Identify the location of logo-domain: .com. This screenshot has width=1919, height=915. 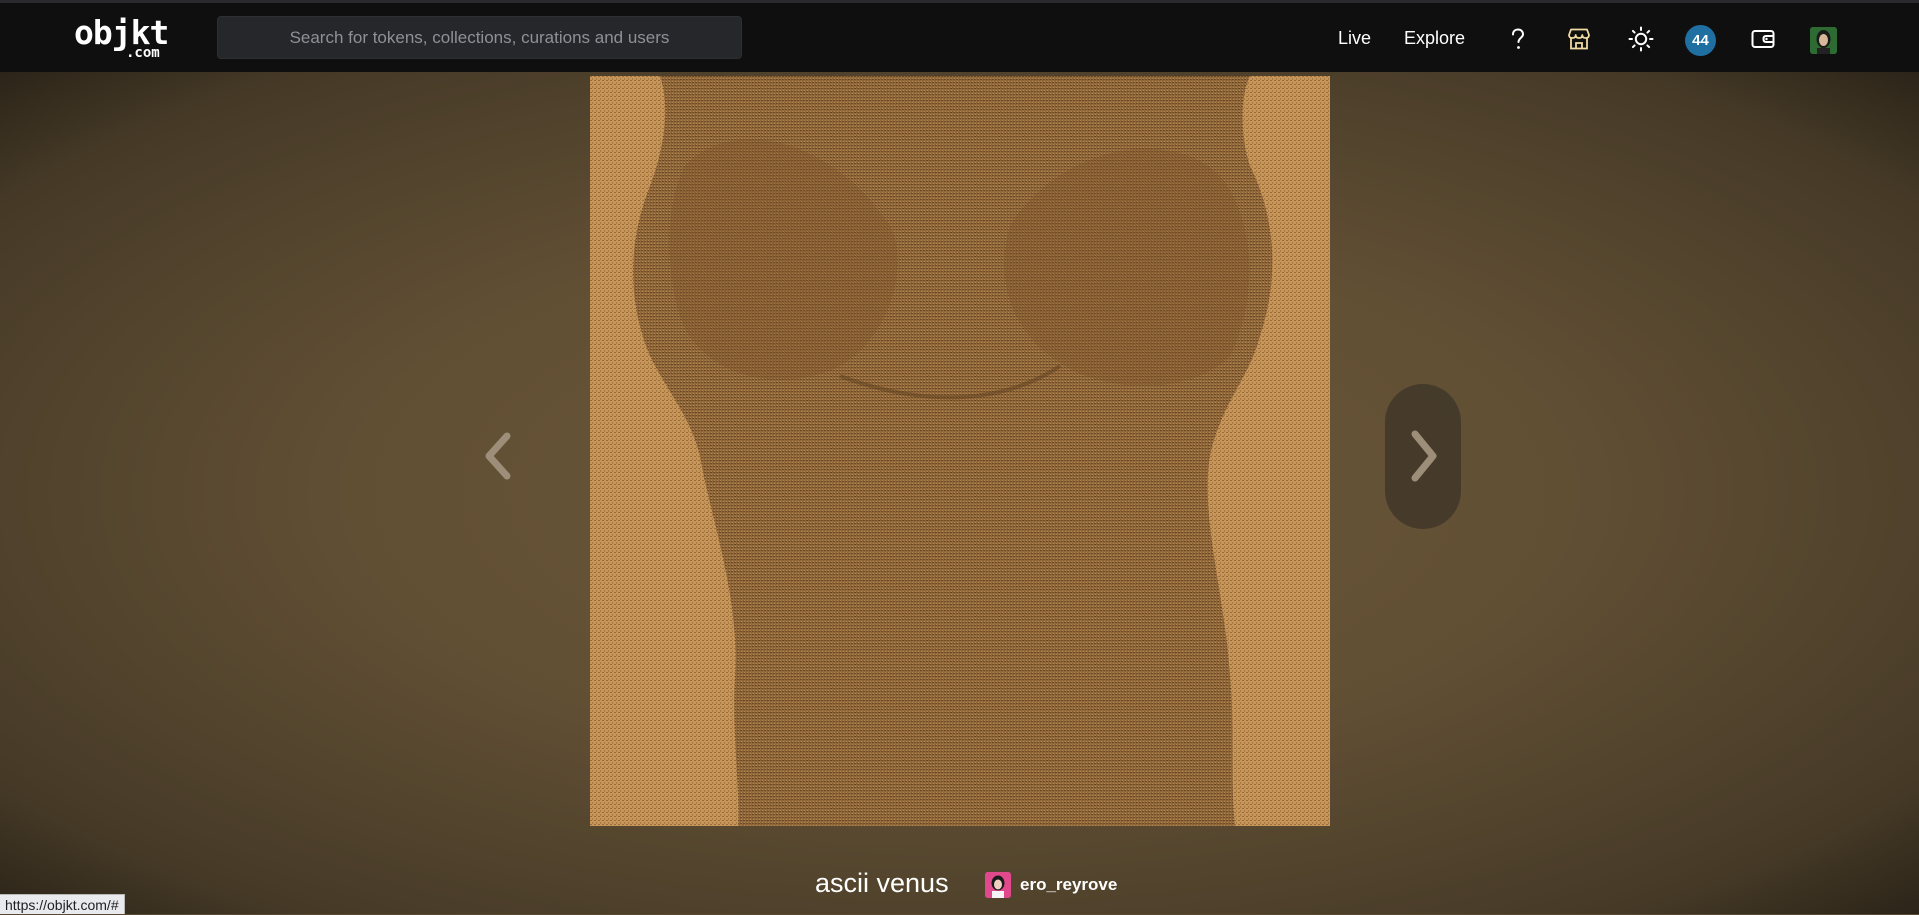
(143, 53).